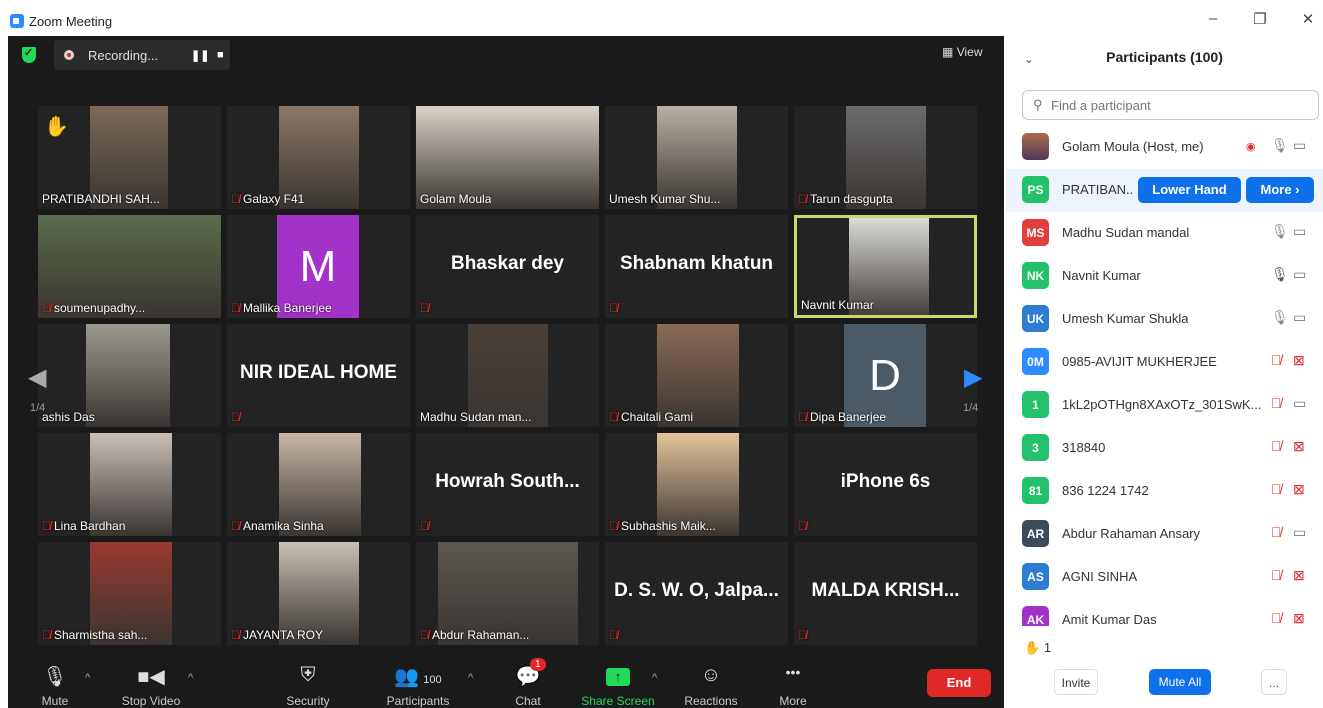 This screenshot has height=708, width=1323. Describe the element at coordinates (885, 157) in the screenshot. I see `video-tile: 🎙̸ Tarun dasgupta` at that location.